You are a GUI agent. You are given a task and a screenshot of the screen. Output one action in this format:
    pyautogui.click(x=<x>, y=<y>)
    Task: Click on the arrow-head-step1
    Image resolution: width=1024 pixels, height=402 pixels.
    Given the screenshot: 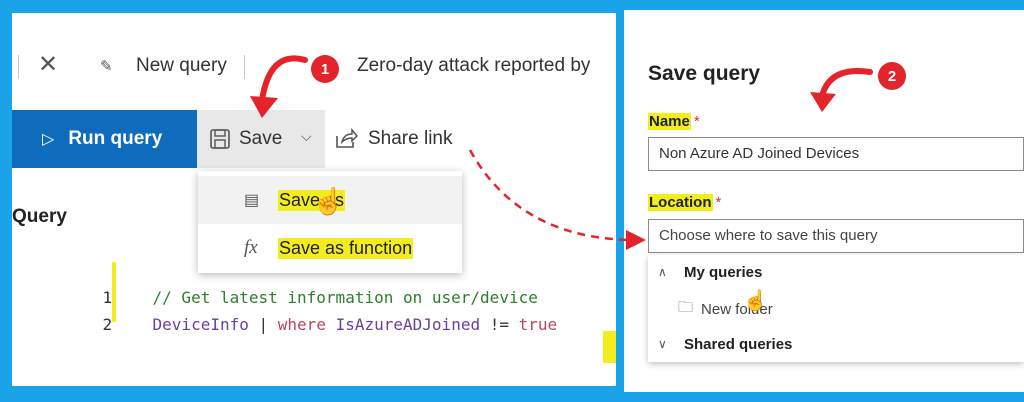 What is the action you would take?
    pyautogui.click(x=264, y=107)
    